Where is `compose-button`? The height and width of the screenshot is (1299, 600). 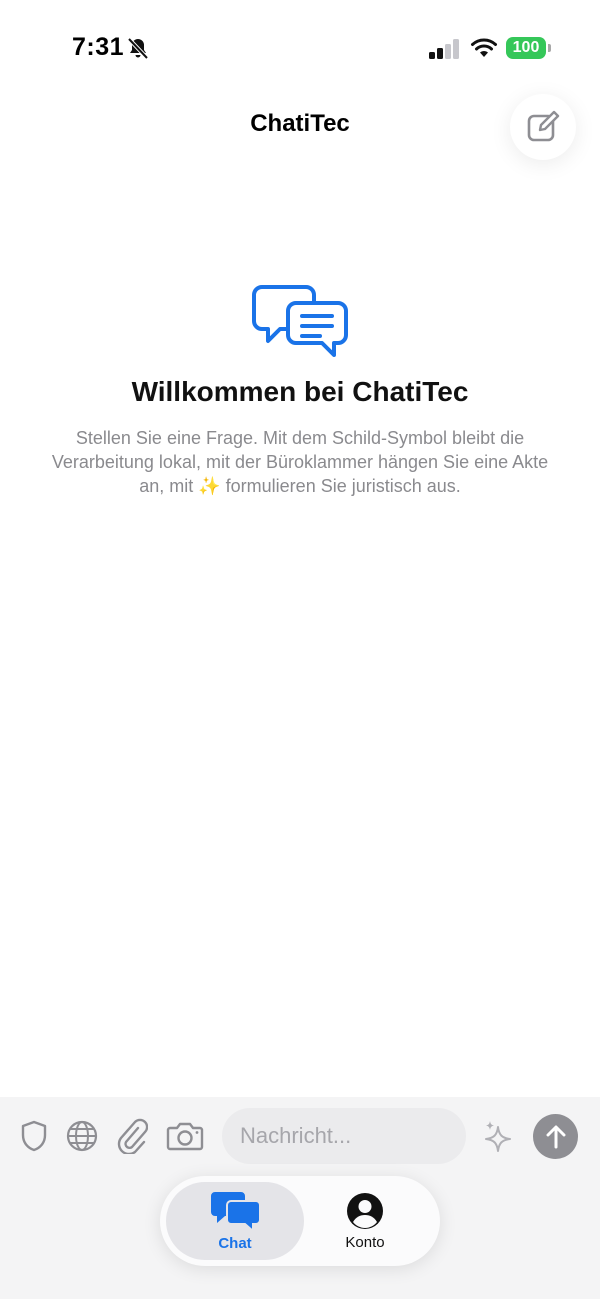 compose-button is located at coordinates (543, 127).